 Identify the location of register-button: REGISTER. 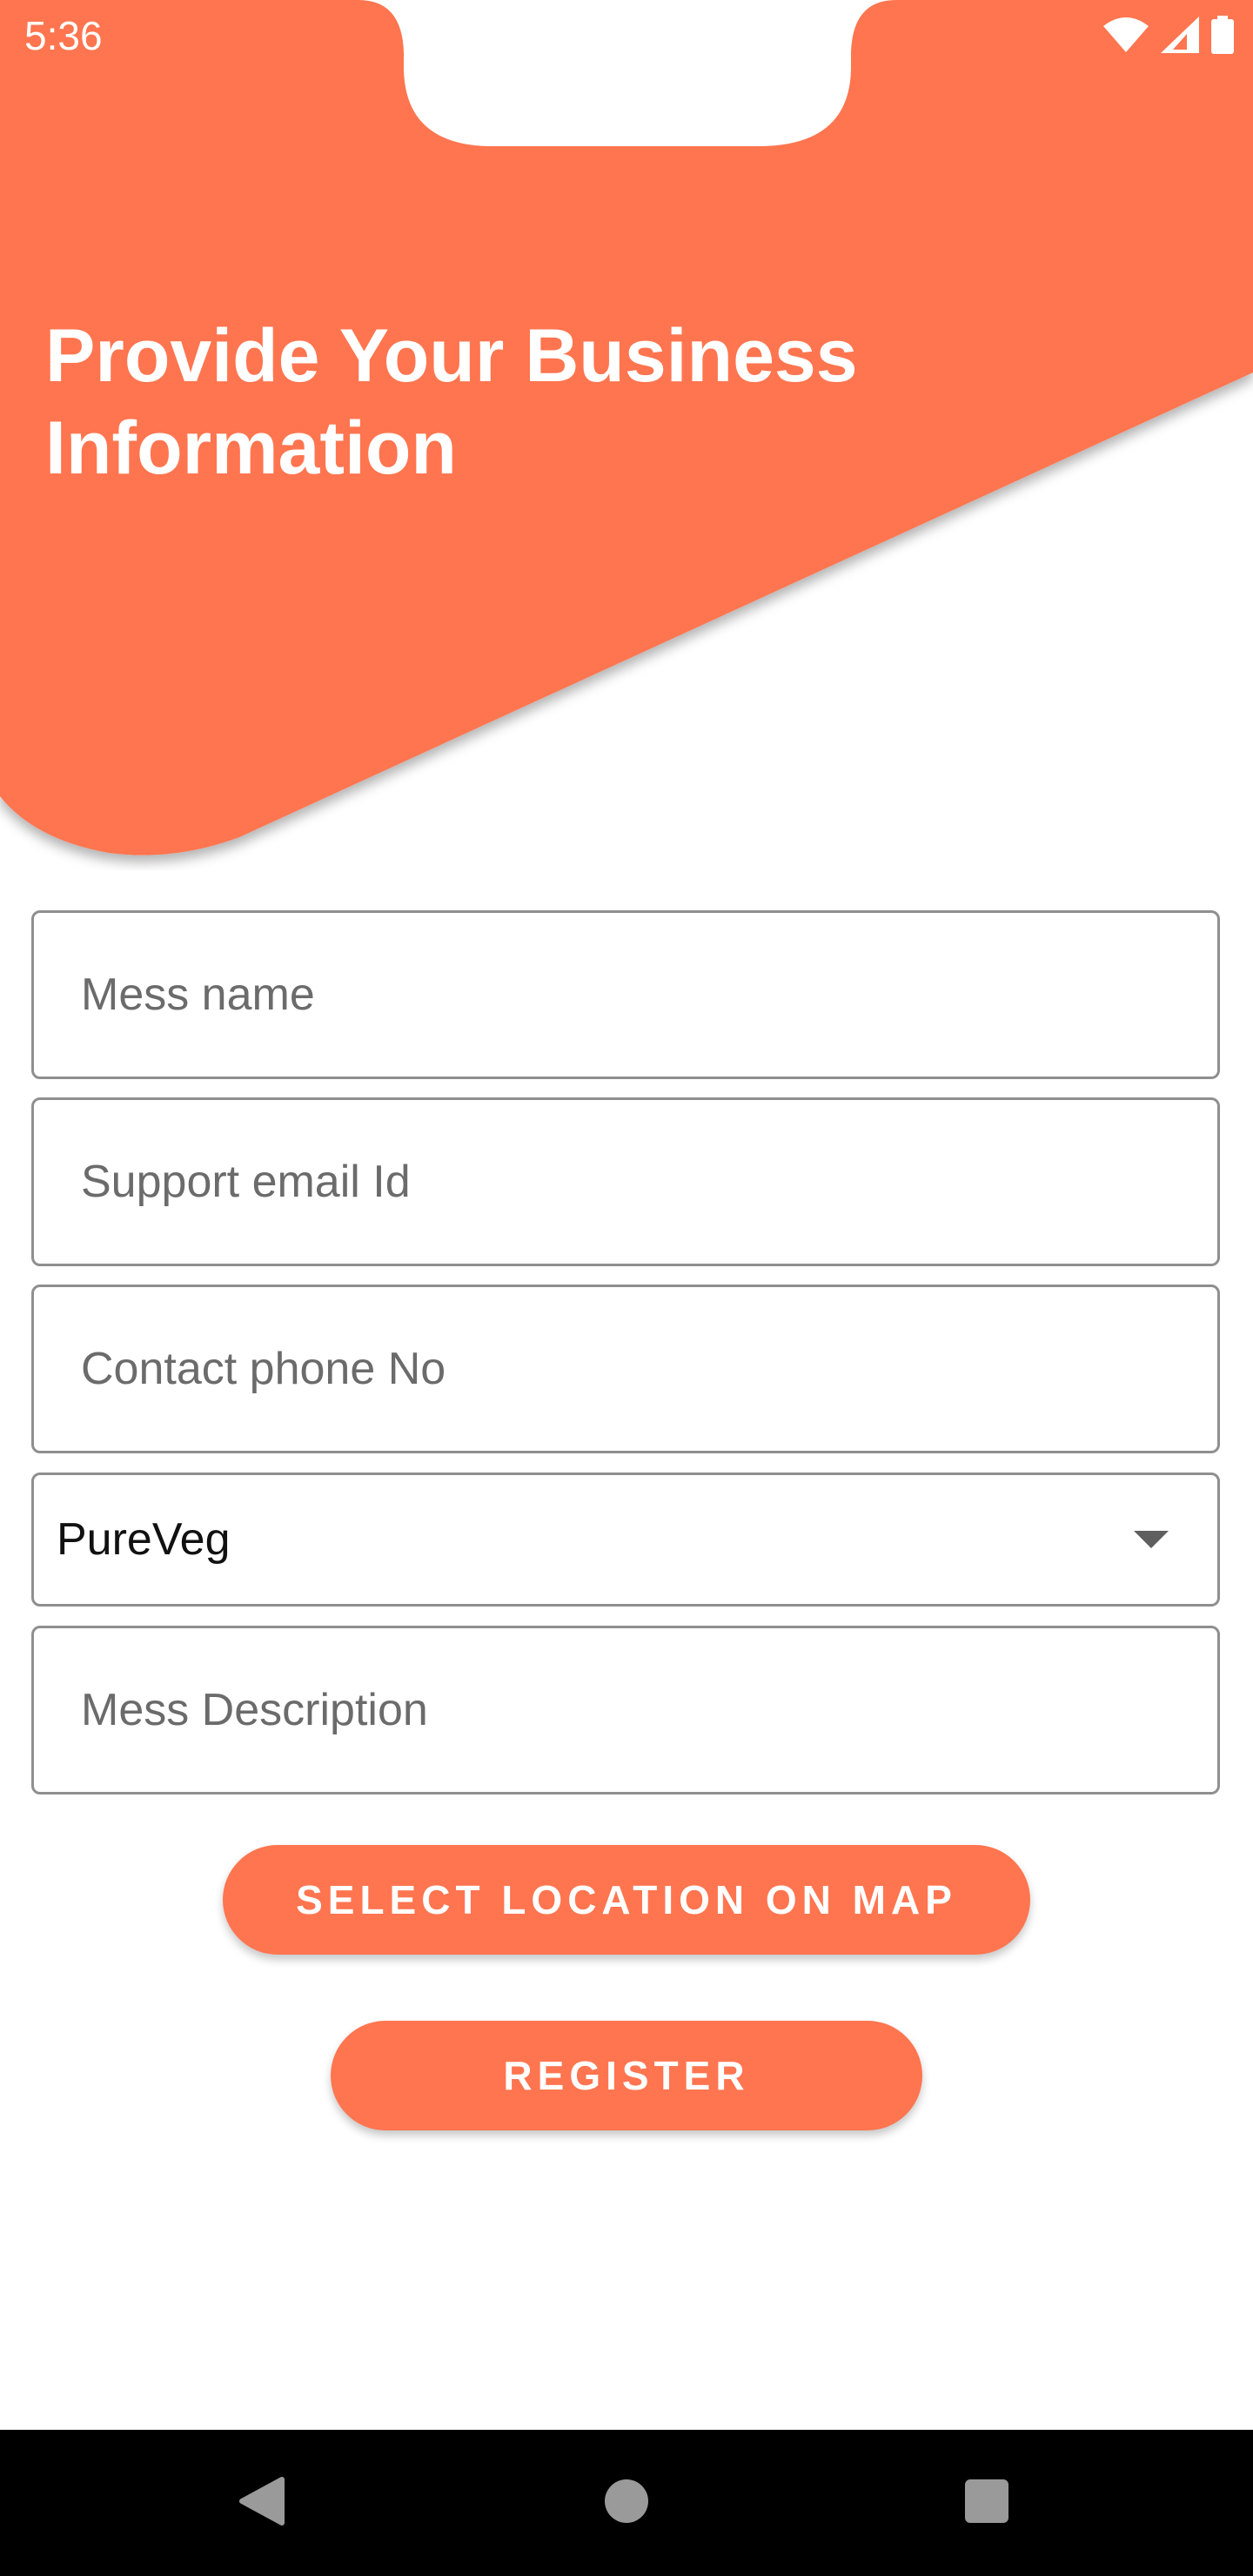
(626, 2075).